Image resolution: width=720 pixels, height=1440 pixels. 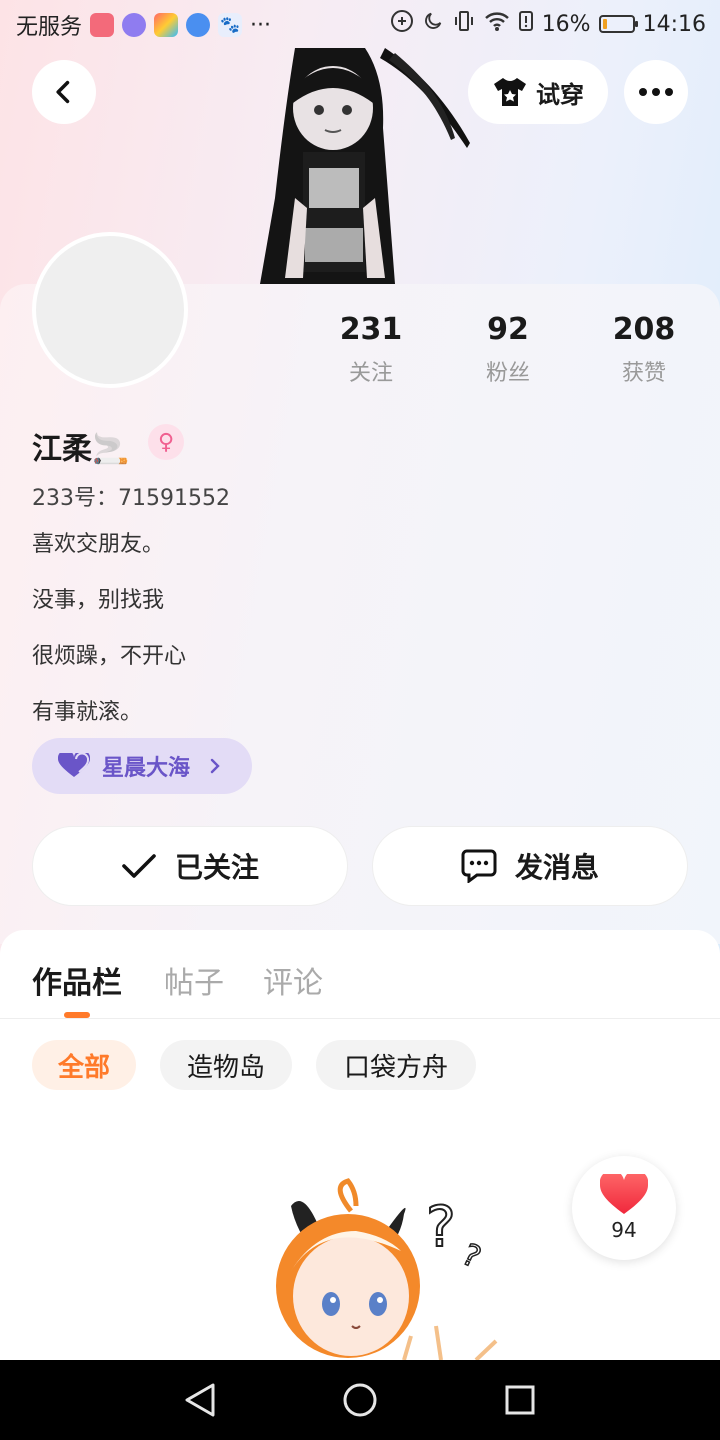 What do you see at coordinates (139, 866) in the screenshot?
I see `check-icon` at bounding box center [139, 866].